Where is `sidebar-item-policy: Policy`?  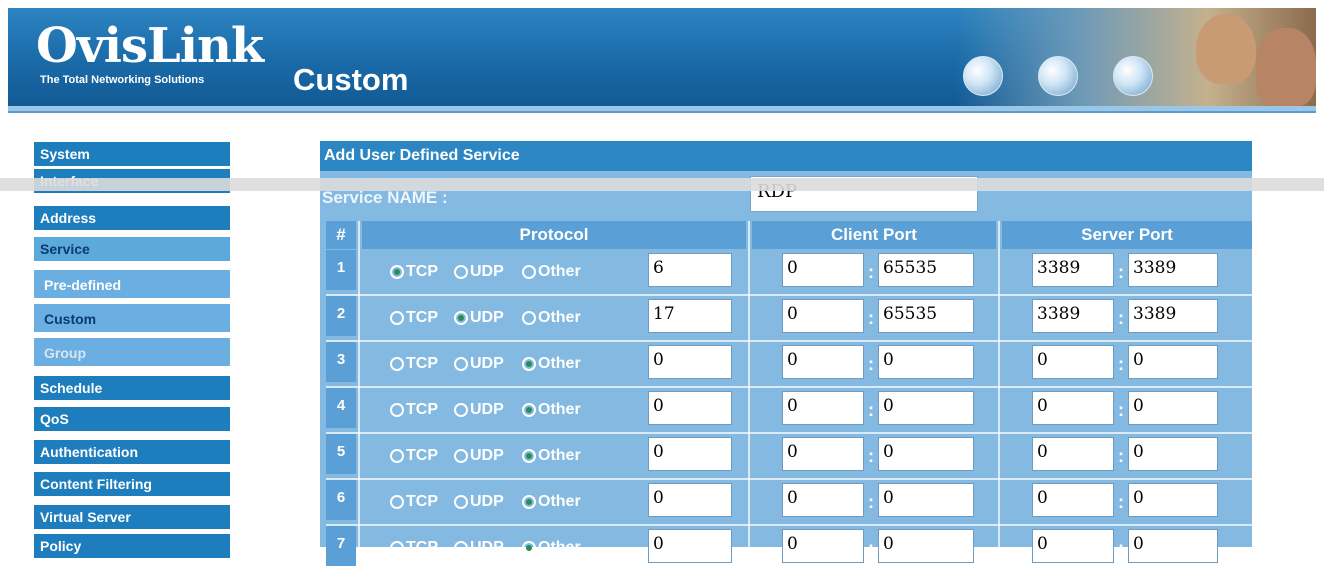
sidebar-item-policy: Policy is located at coordinates (132, 546).